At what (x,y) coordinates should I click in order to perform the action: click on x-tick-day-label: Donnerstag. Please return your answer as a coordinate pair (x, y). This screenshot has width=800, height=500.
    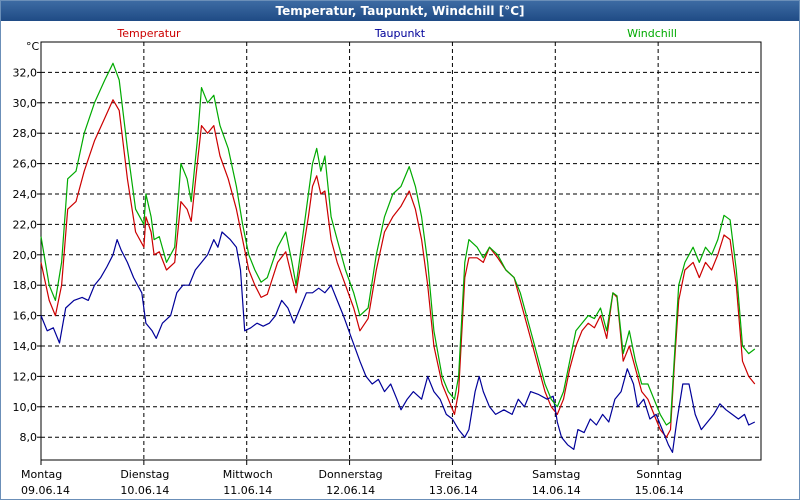
    Looking at the image, I should click on (350, 474).